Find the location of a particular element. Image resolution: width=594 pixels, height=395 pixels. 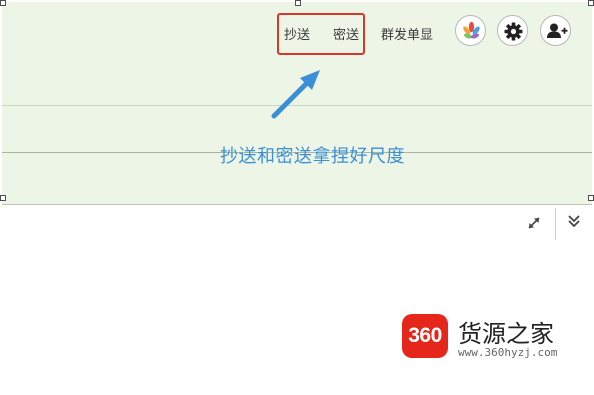

cc-bcc-highlight-box is located at coordinates (321, 34).